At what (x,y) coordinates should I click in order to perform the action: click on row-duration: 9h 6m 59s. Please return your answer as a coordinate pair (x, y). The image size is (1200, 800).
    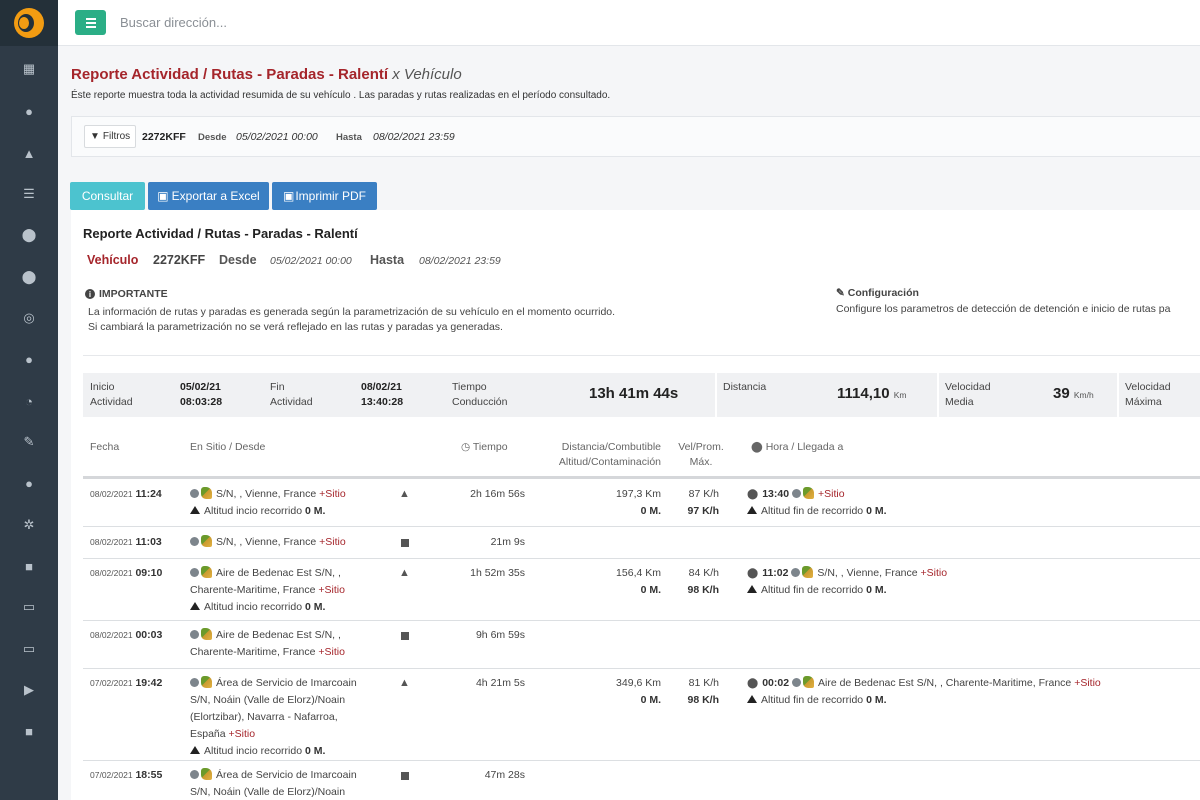
    Looking at the image, I should click on (500, 635).